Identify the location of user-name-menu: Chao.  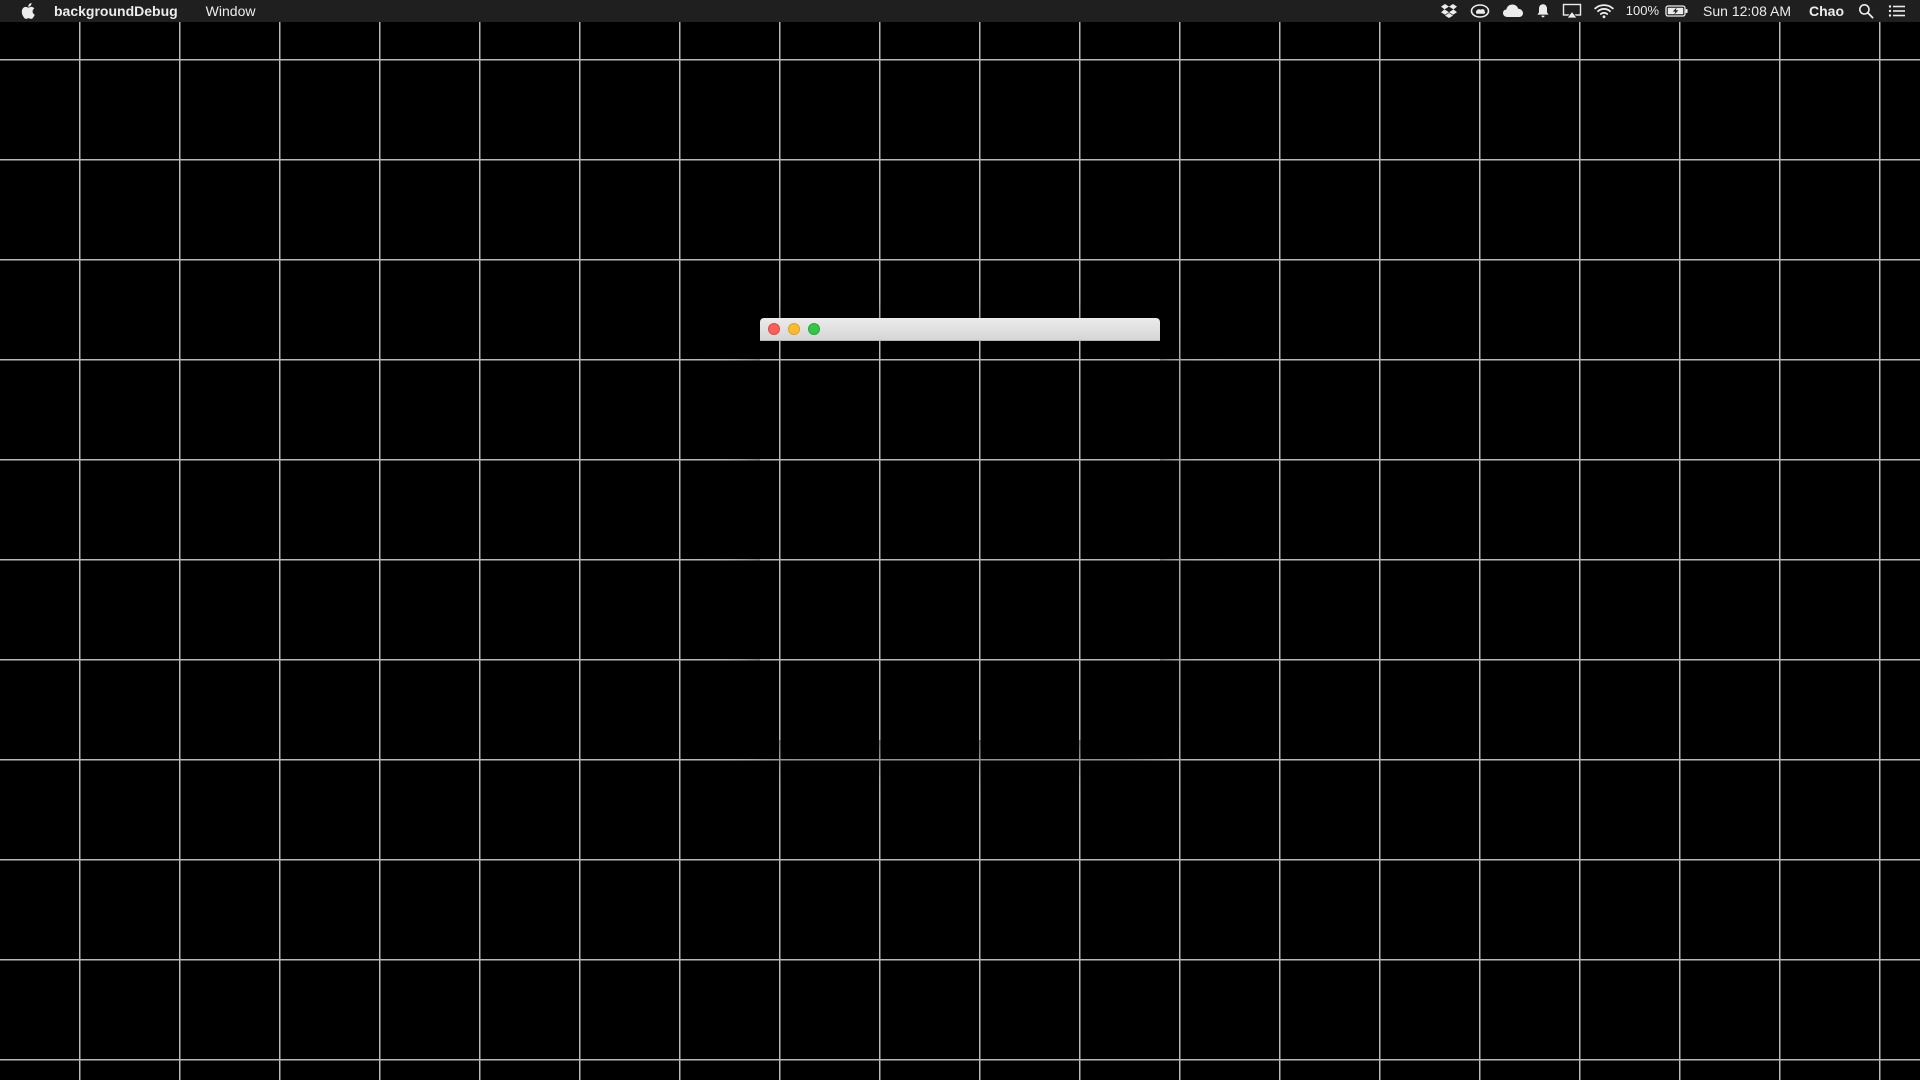
(1826, 11).